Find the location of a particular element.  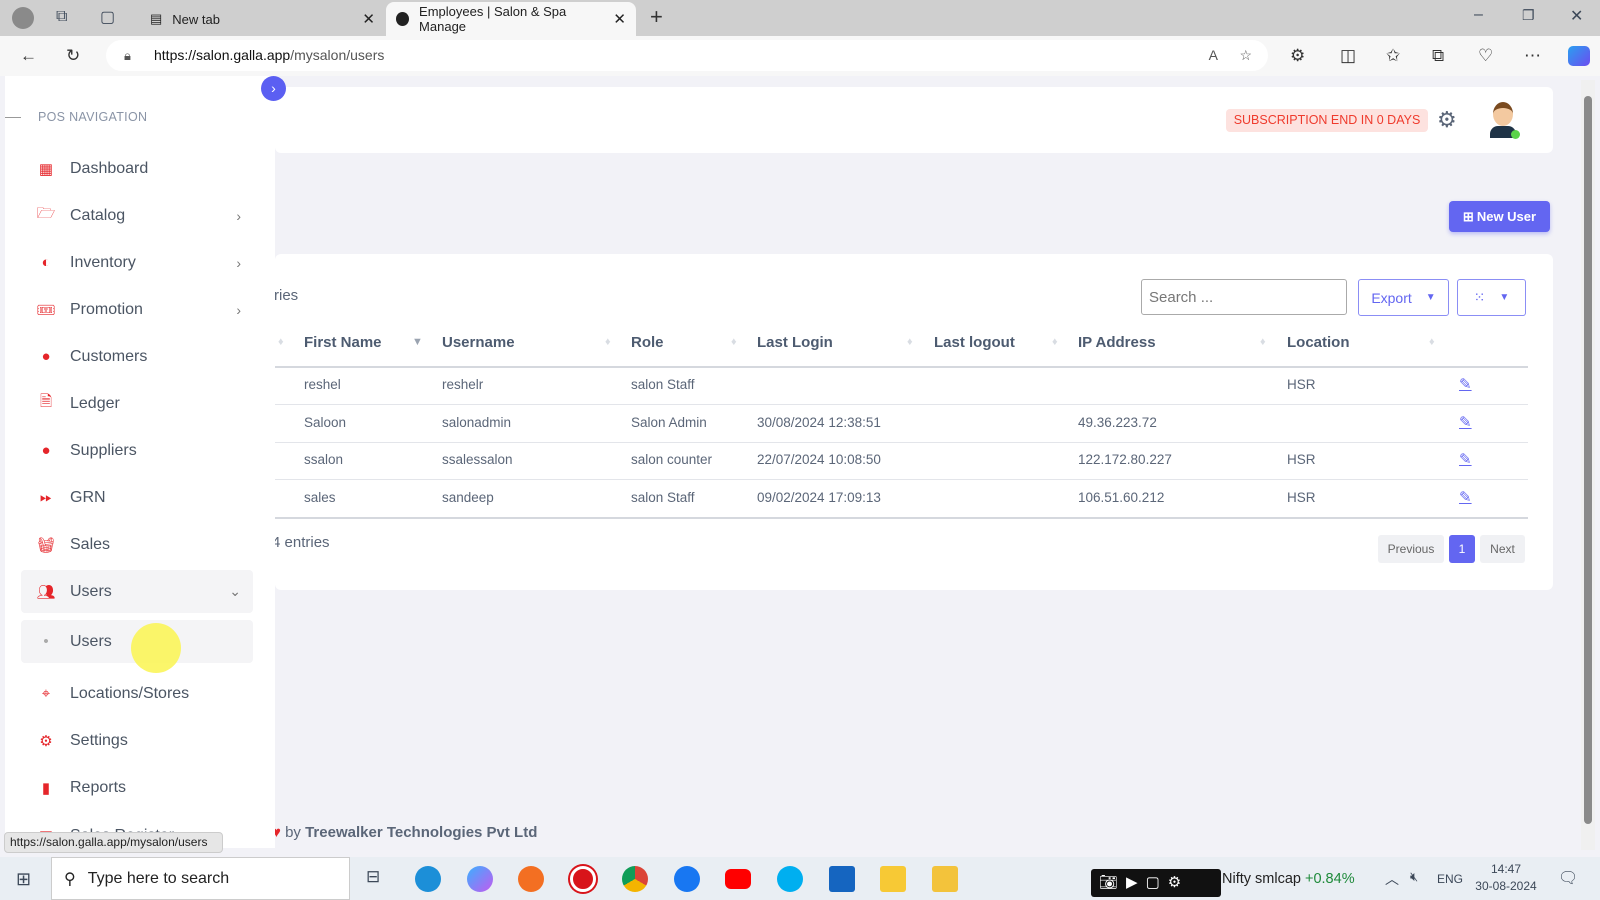

sidebar-item-promotion: 🎟︎ Promotion › is located at coordinates (137, 309).